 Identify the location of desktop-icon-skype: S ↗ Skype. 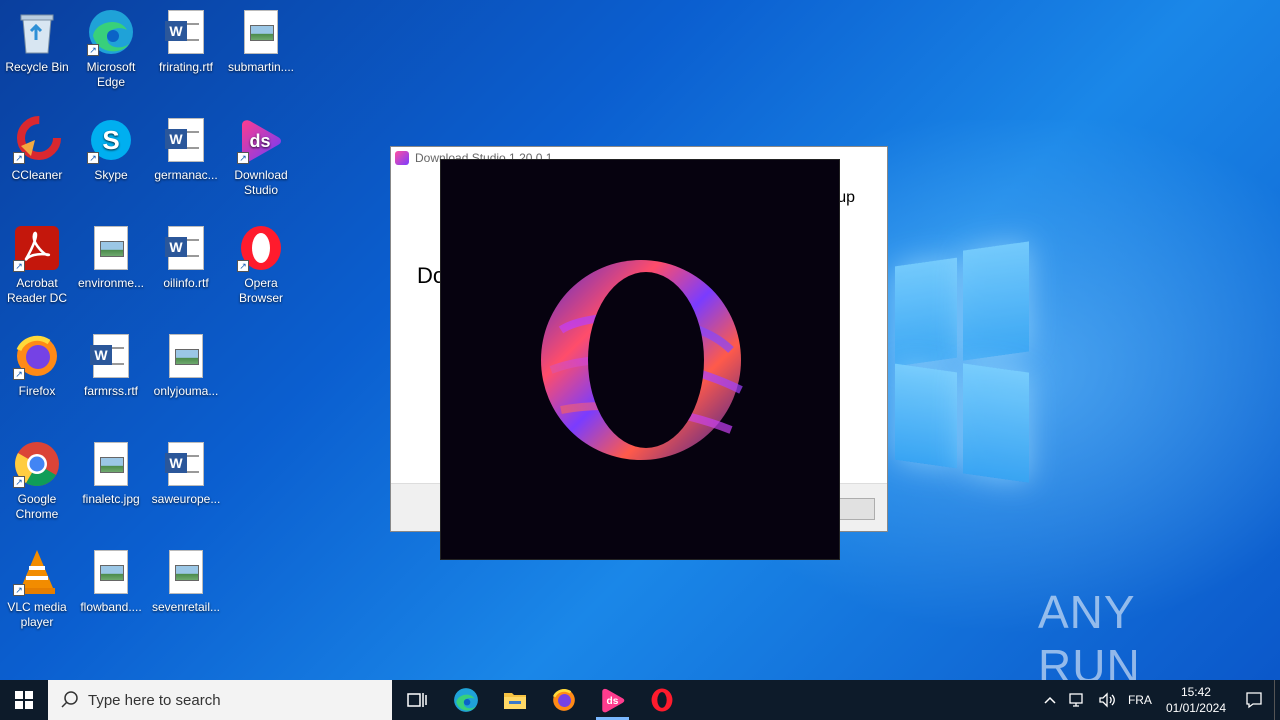
(111, 149).